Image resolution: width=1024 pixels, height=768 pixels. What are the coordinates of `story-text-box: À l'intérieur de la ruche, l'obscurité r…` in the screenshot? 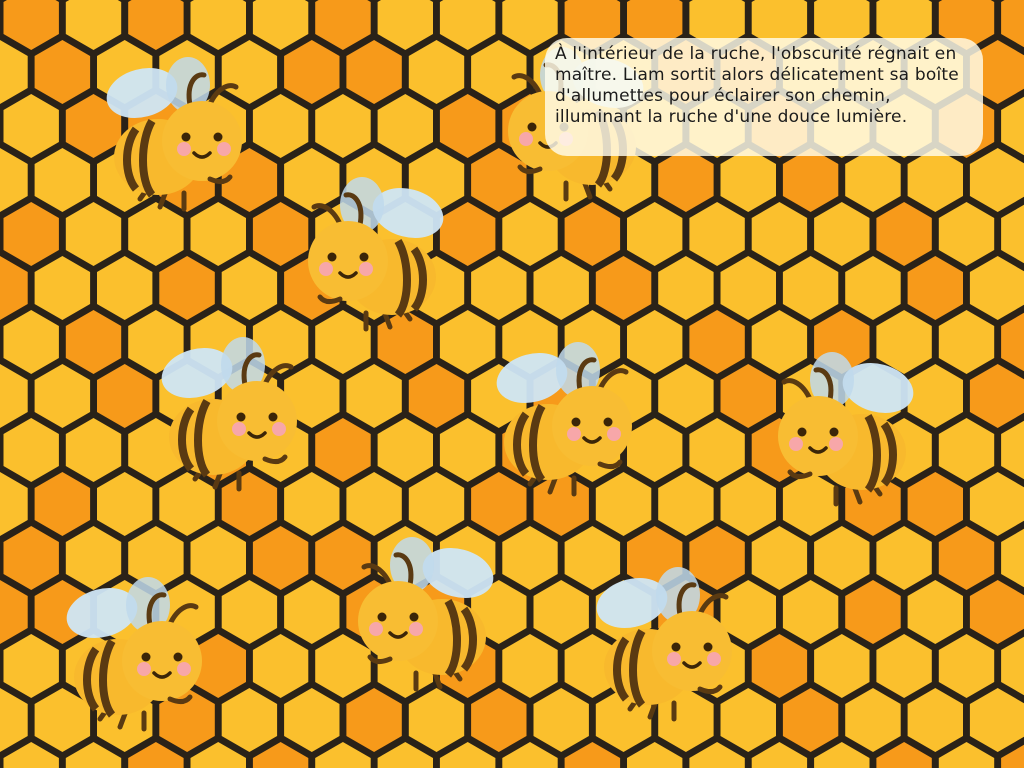 It's located at (764, 97).